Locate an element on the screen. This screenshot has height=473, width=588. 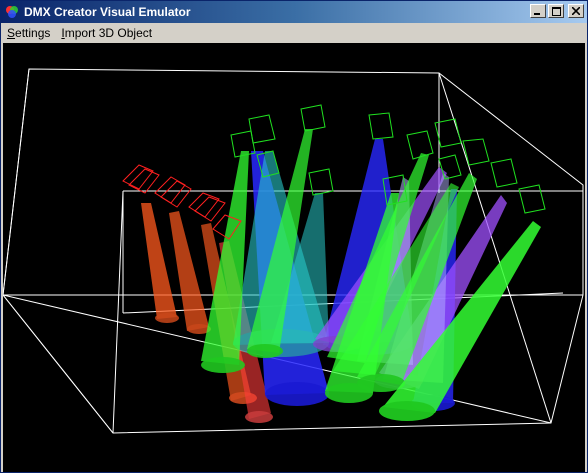
beam-orange-1-spot is located at coordinates (167, 318).